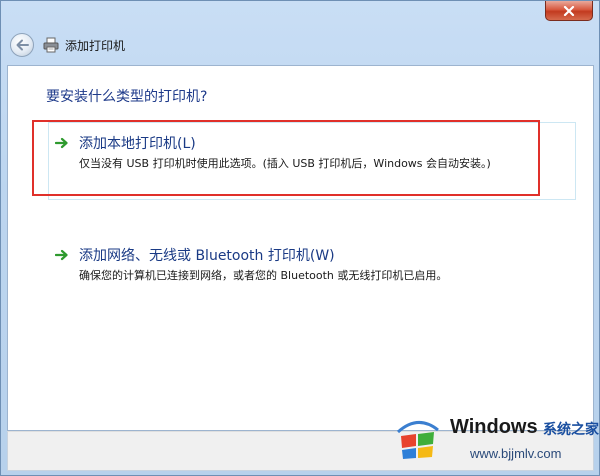 The image size is (600, 476). I want to click on back-button, so click(22, 45).